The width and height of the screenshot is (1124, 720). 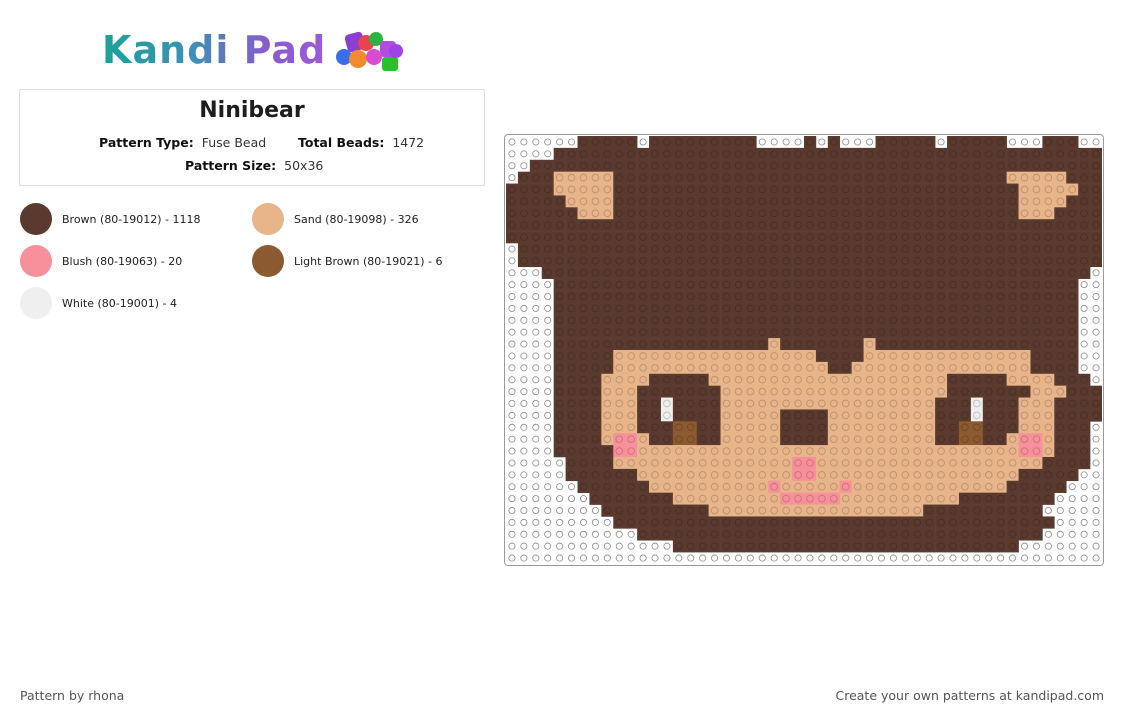 What do you see at coordinates (969, 695) in the screenshot?
I see `create-patterns-link: Create your own patterns at kandipad.com` at bounding box center [969, 695].